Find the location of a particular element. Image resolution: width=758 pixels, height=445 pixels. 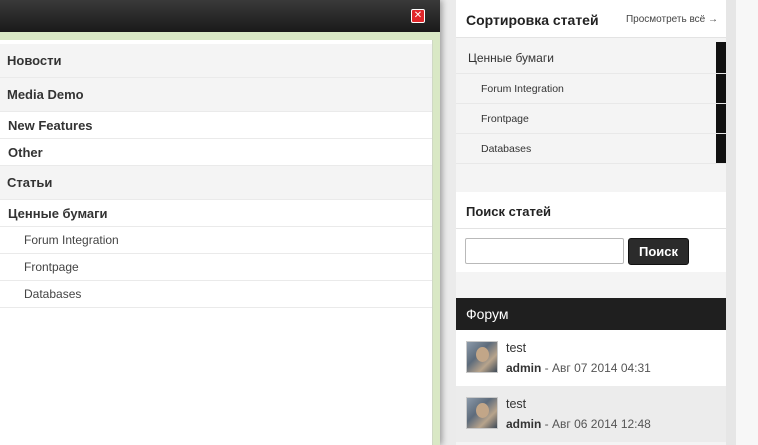

divider is located at coordinates (591, 228).